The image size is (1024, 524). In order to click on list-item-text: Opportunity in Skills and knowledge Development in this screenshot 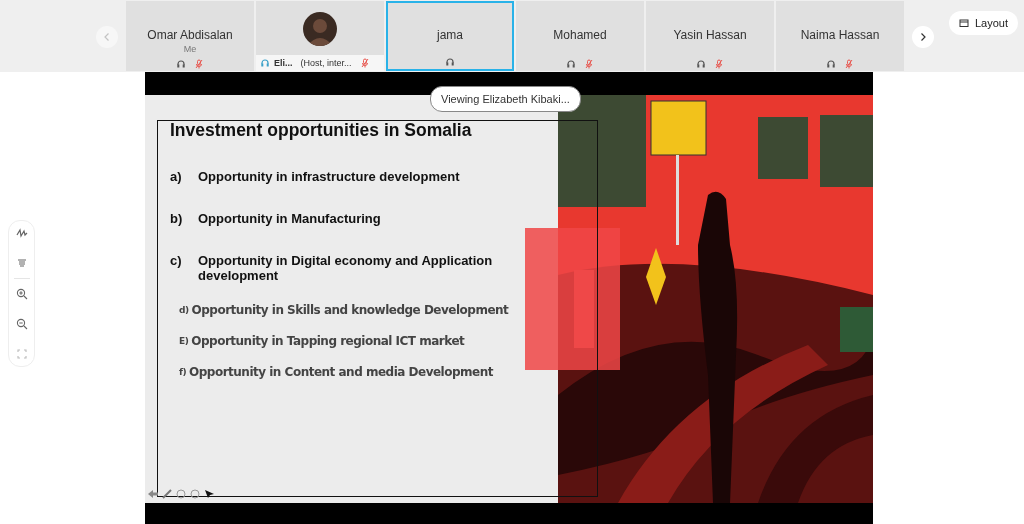, I will do `click(350, 310)`.